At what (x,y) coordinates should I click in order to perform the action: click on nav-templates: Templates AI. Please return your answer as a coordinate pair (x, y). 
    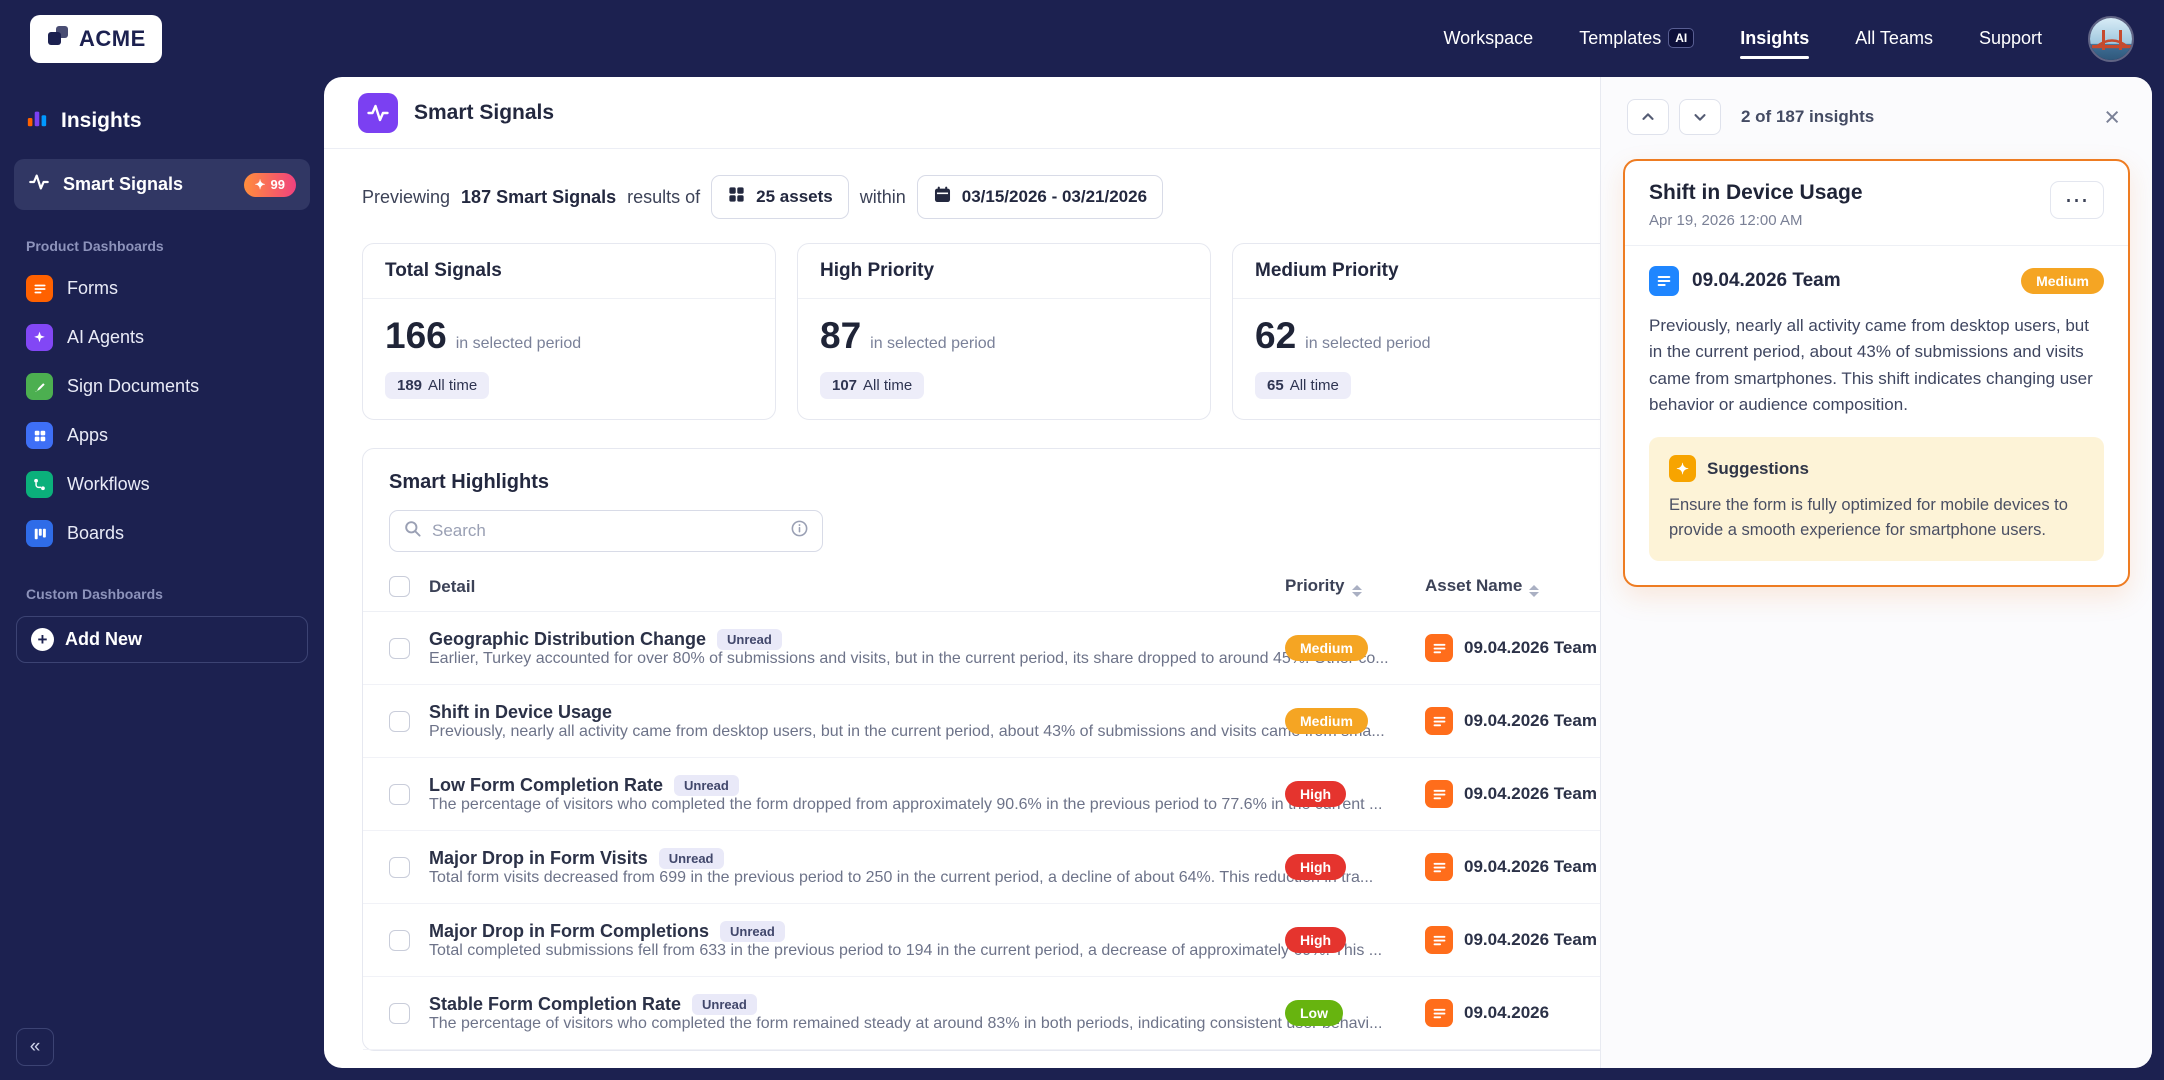
    Looking at the image, I should click on (1637, 38).